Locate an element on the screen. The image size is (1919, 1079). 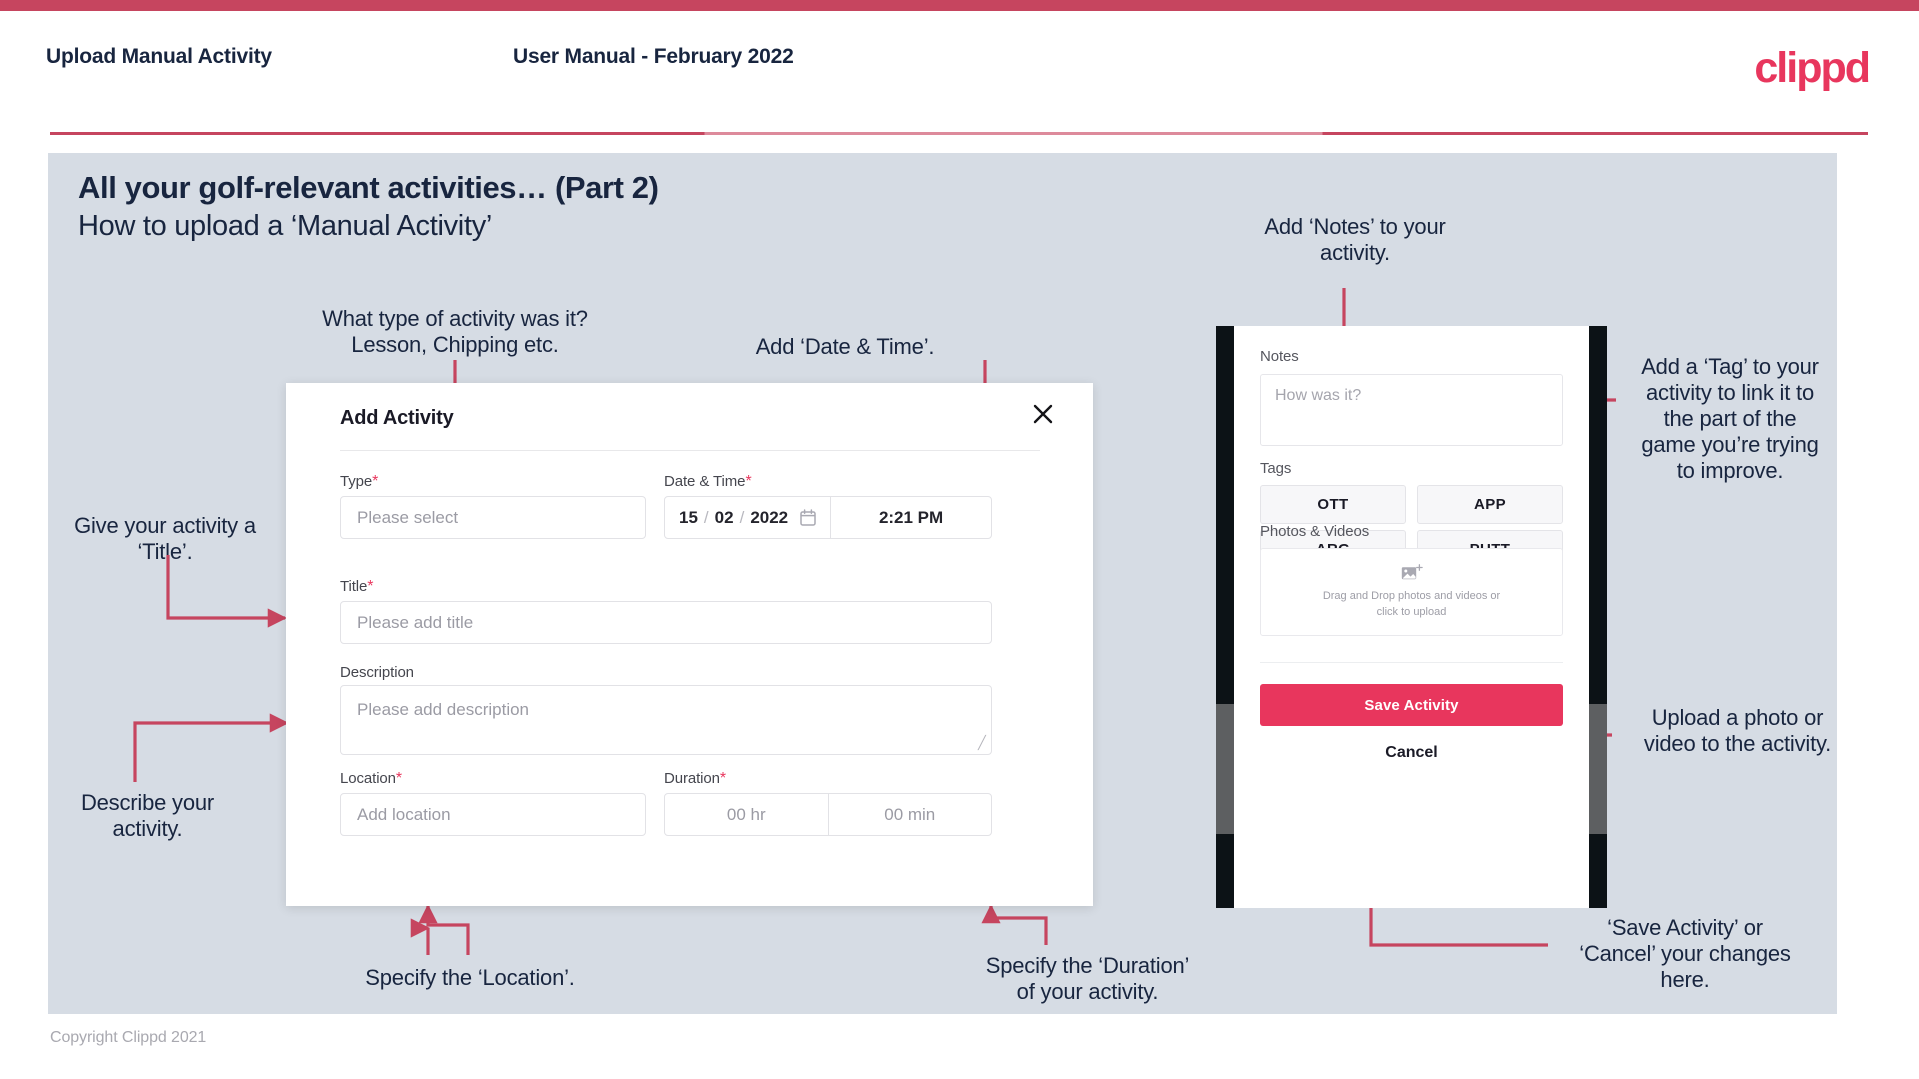
add-image-icon is located at coordinates (1412, 571).